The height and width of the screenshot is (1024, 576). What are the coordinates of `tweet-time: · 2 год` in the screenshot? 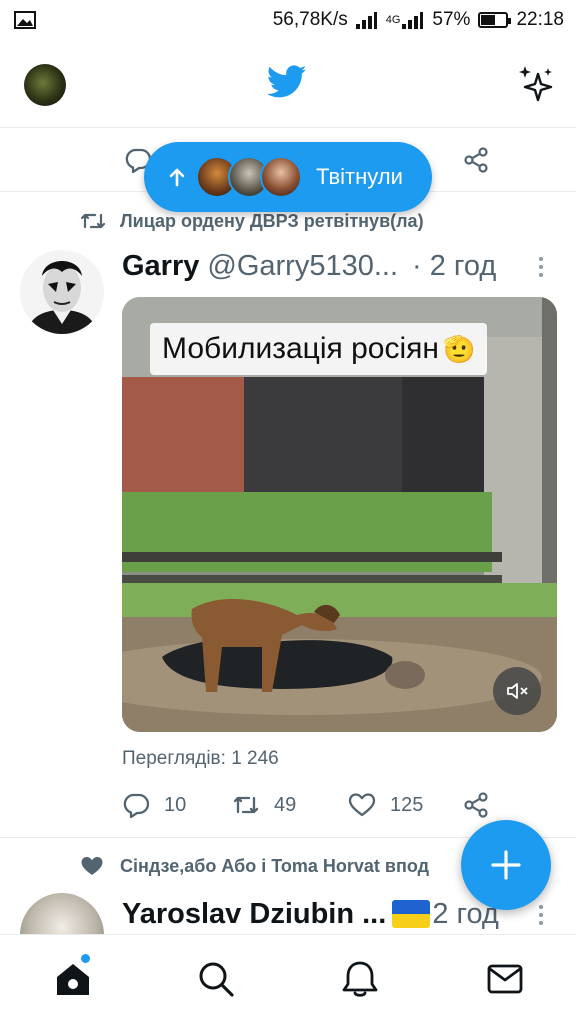 It's located at (454, 265).